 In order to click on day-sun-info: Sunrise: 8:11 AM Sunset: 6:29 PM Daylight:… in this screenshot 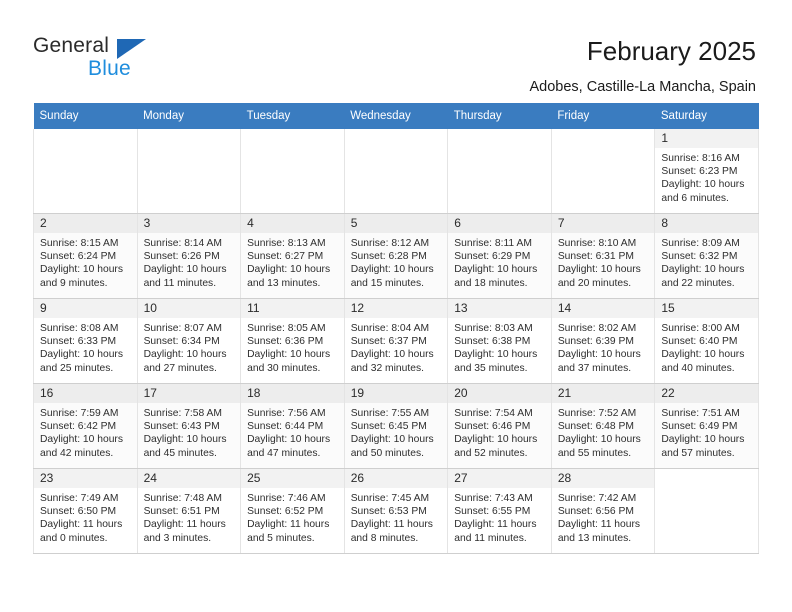, I will do `click(499, 261)`.